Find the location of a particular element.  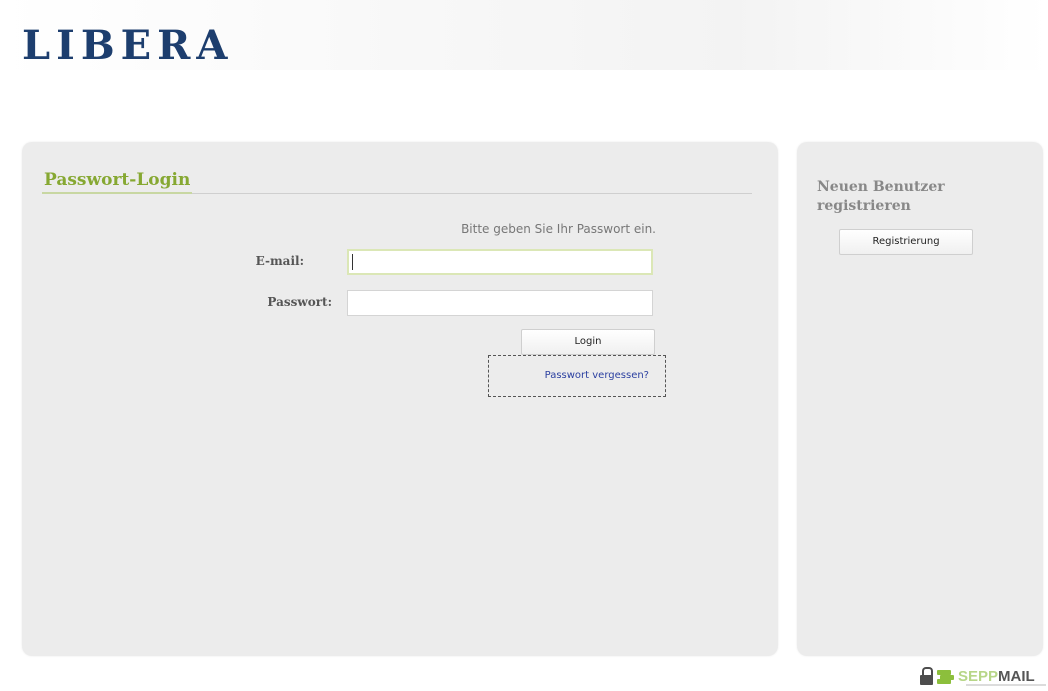

register-button: Registrierung is located at coordinates (906, 242).